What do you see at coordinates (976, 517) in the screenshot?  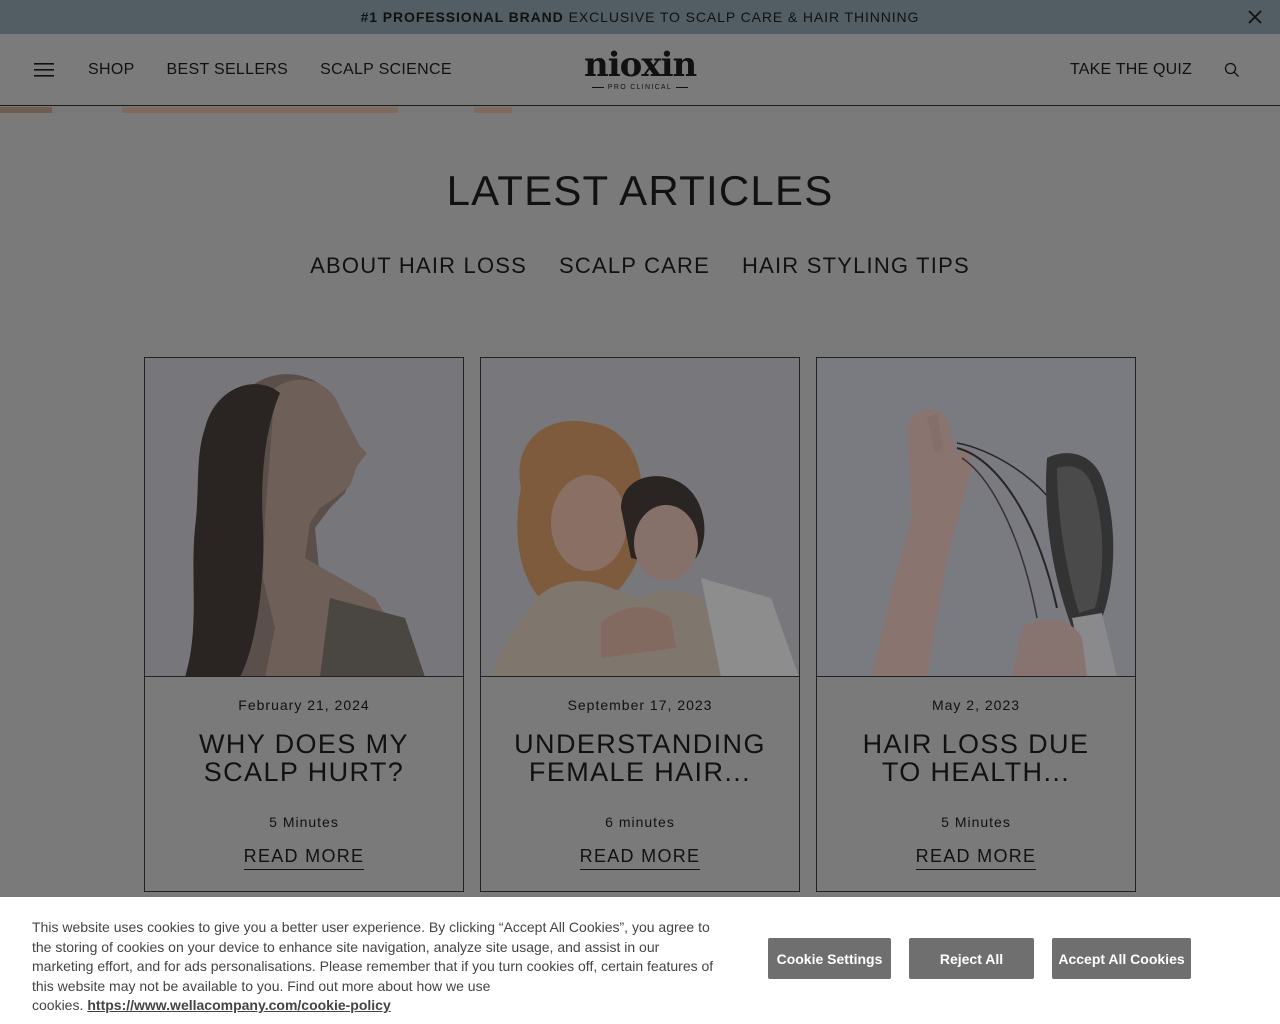 I see `article-image-hairbrush` at bounding box center [976, 517].